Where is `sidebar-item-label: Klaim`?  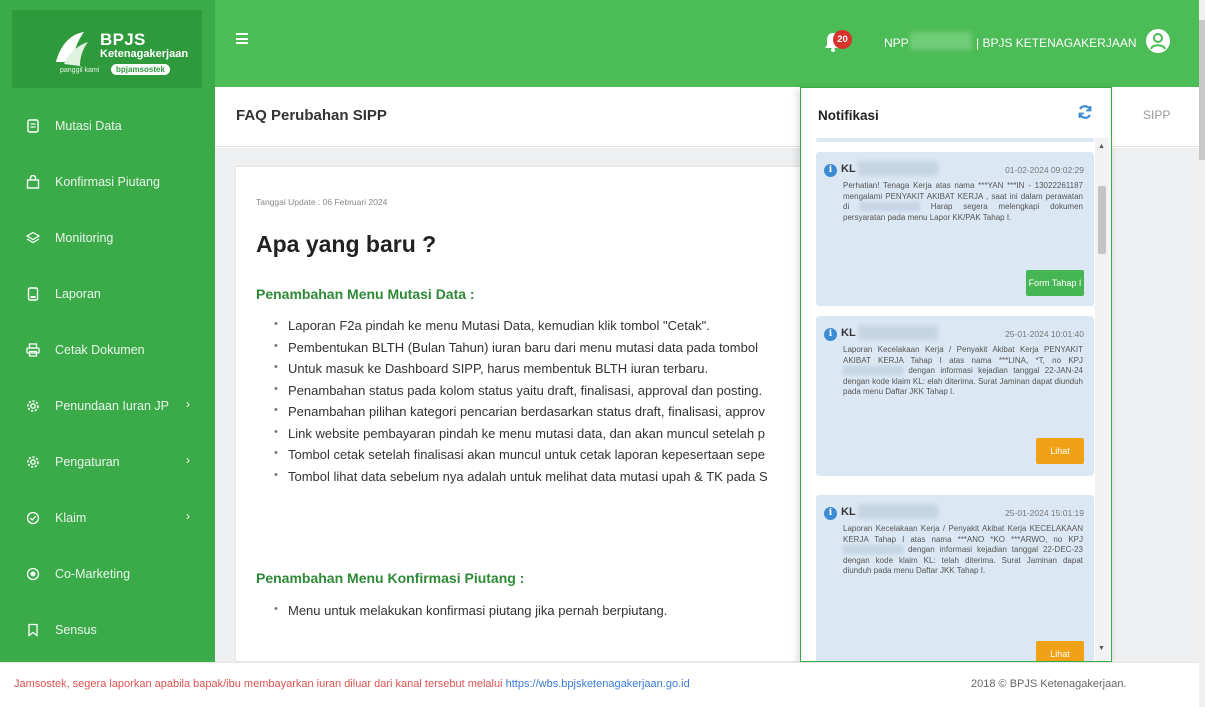 sidebar-item-label: Klaim is located at coordinates (71, 518).